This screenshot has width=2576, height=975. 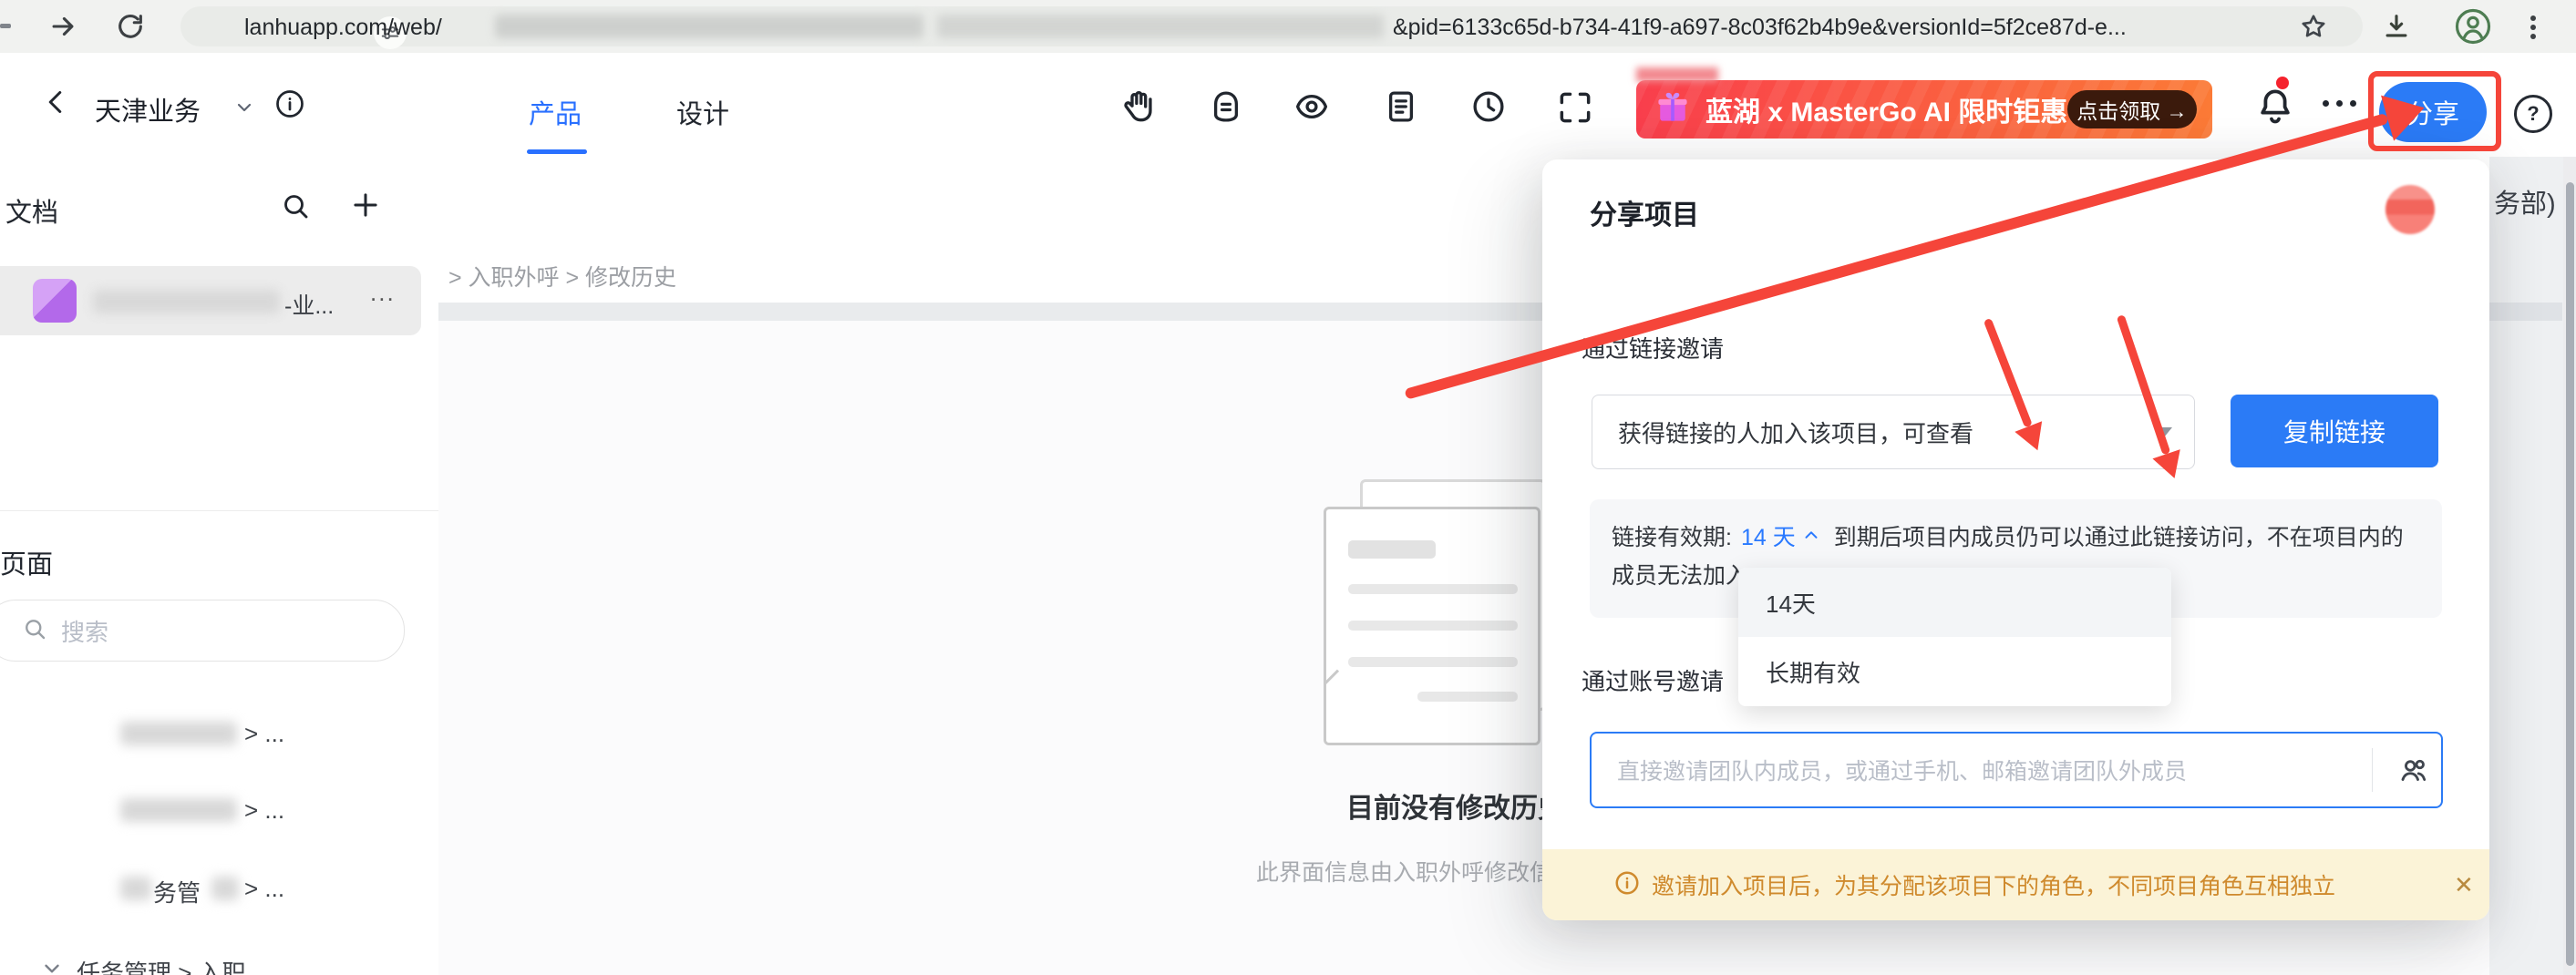 I want to click on tree-item-expanded: 任务管理 > 入职, so click(x=236, y=963).